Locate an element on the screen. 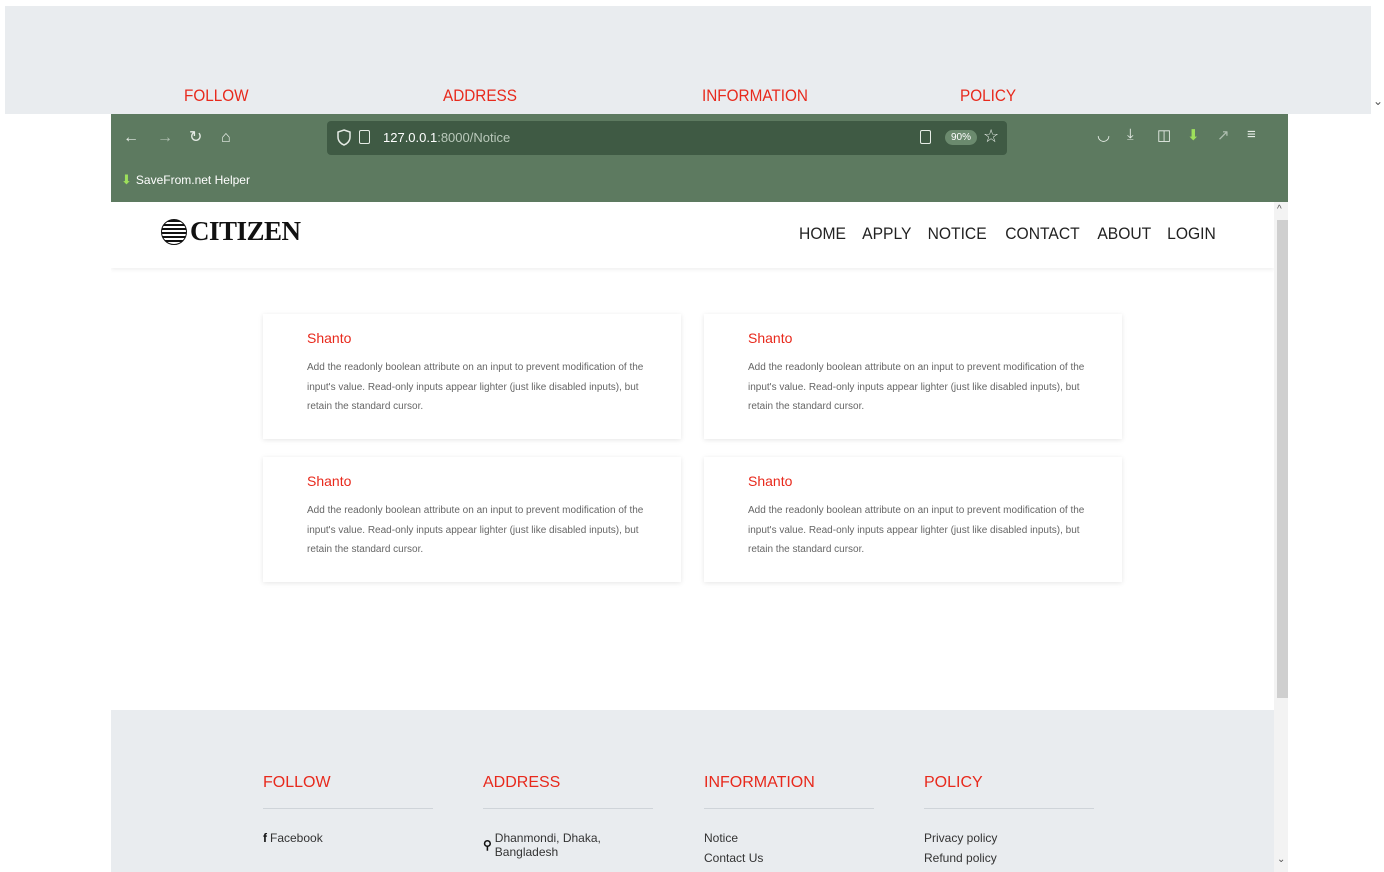  footer-information: INFORMATION Notice Contact Us is located at coordinates (789, 819).